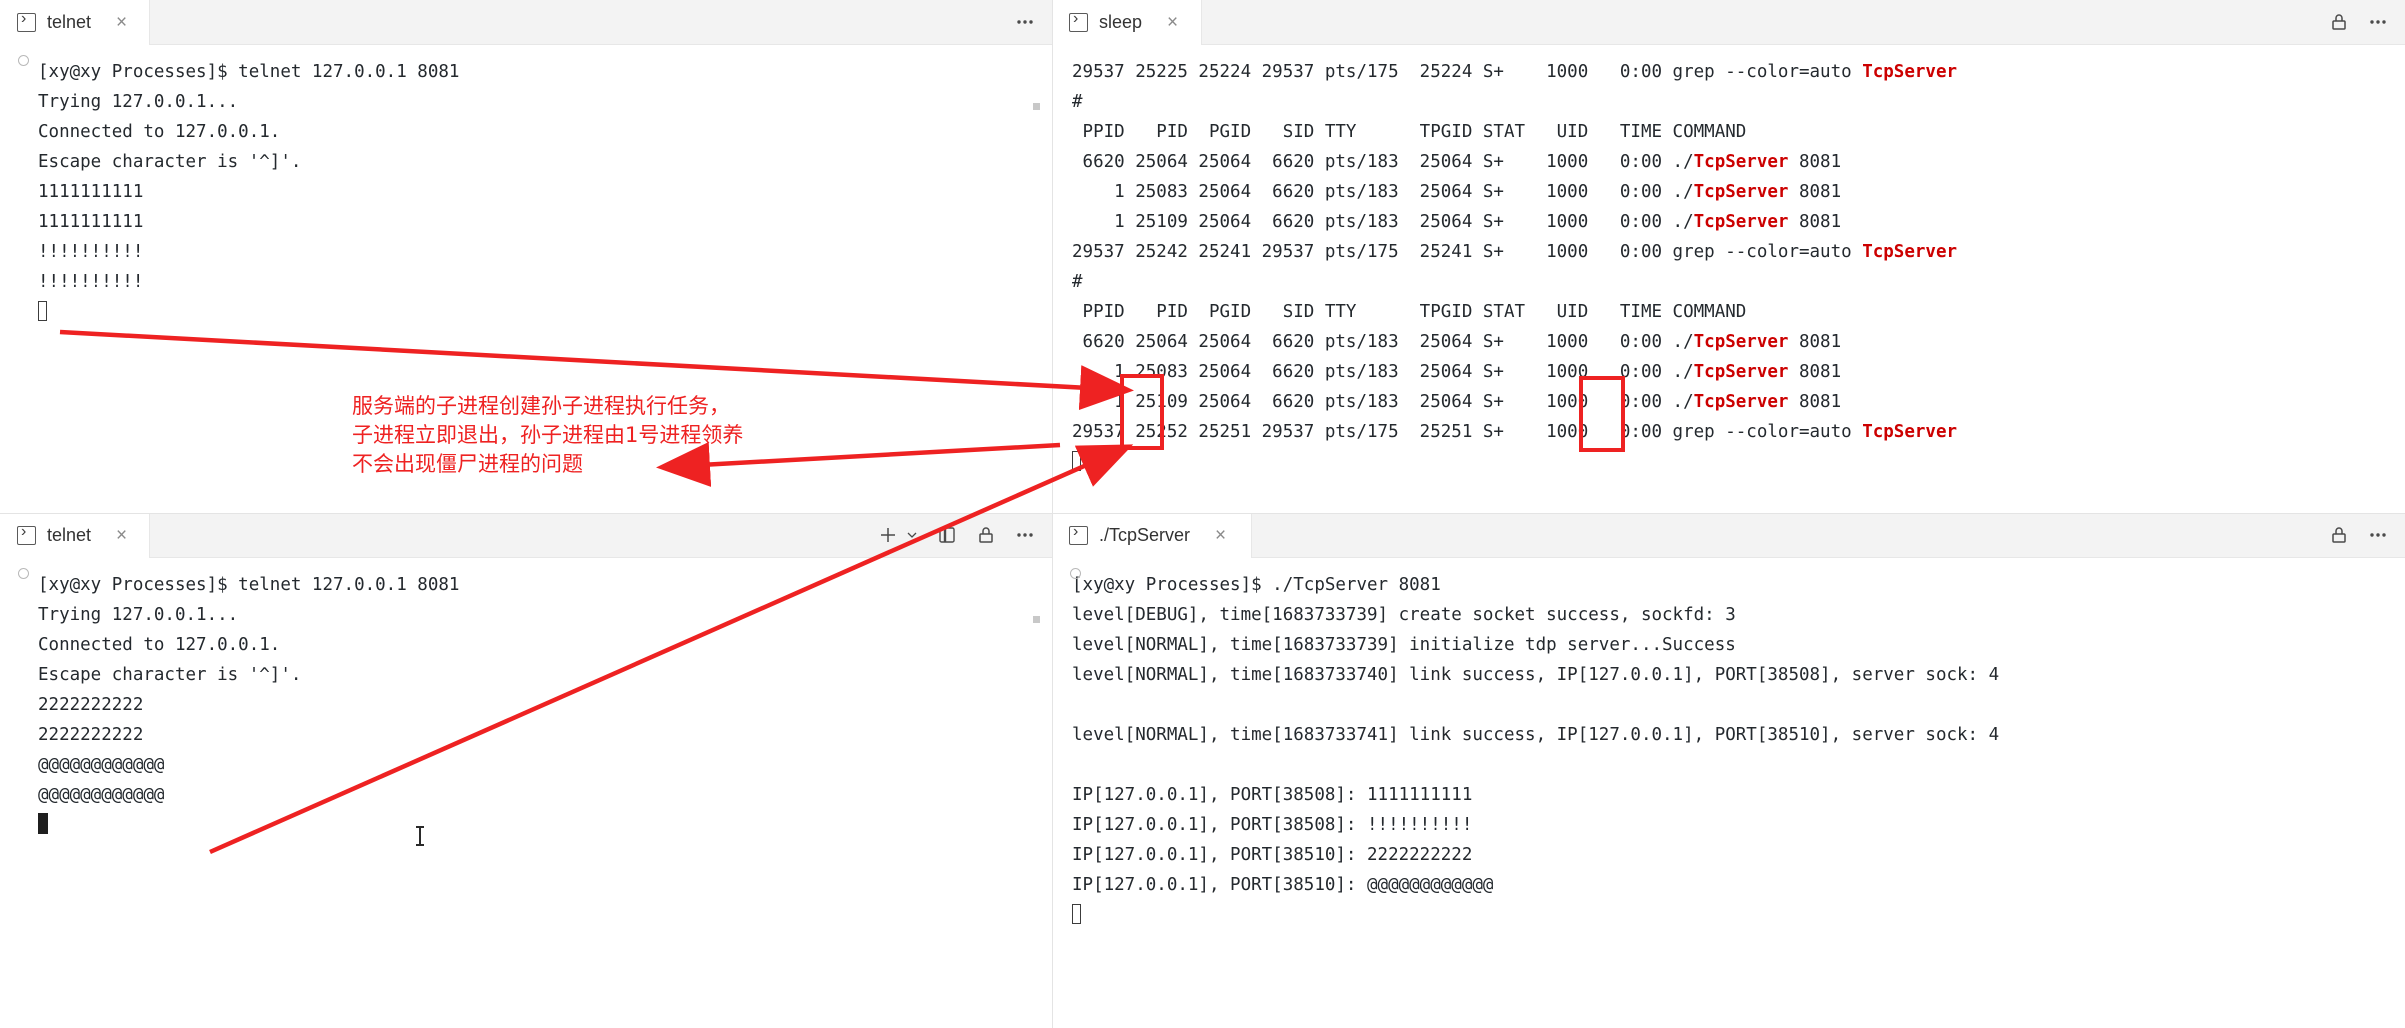 Image resolution: width=2405 pixels, height=1028 pixels. Describe the element at coordinates (1256, 585) in the screenshot. I see `terminal-line: [xy@xy Processes]$ ./TcpServer 8081` at that location.